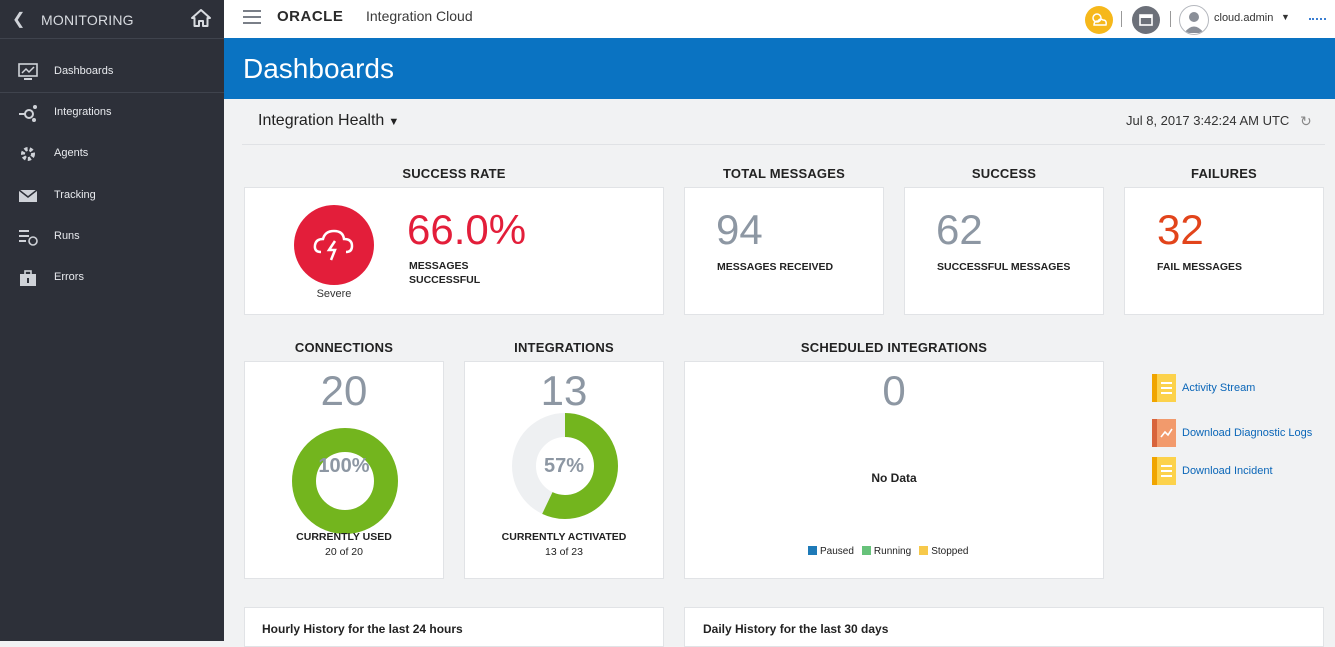 The width and height of the screenshot is (1335, 647). Describe the element at coordinates (1285, 17) in the screenshot. I see `chevron-down-icon: ▼` at that location.